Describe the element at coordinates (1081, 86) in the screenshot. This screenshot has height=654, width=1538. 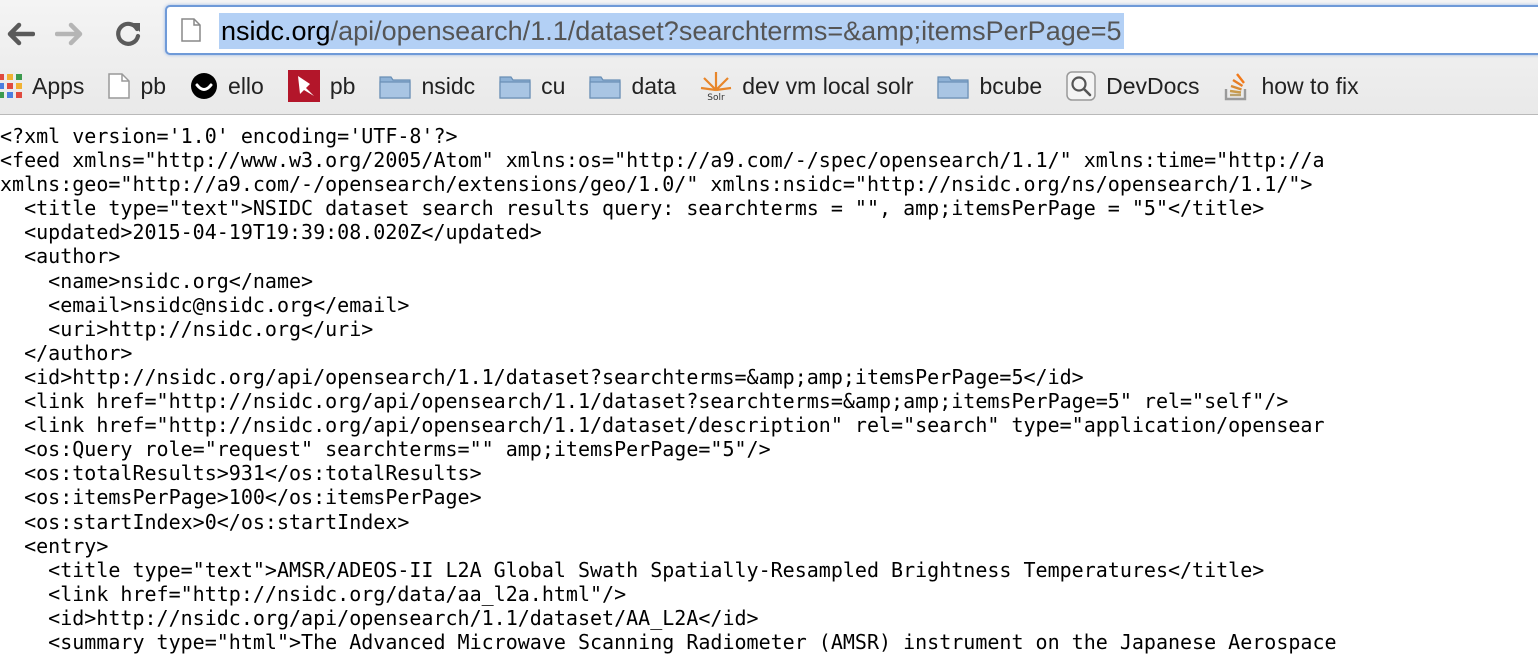
I see `magnifier-icon` at that location.